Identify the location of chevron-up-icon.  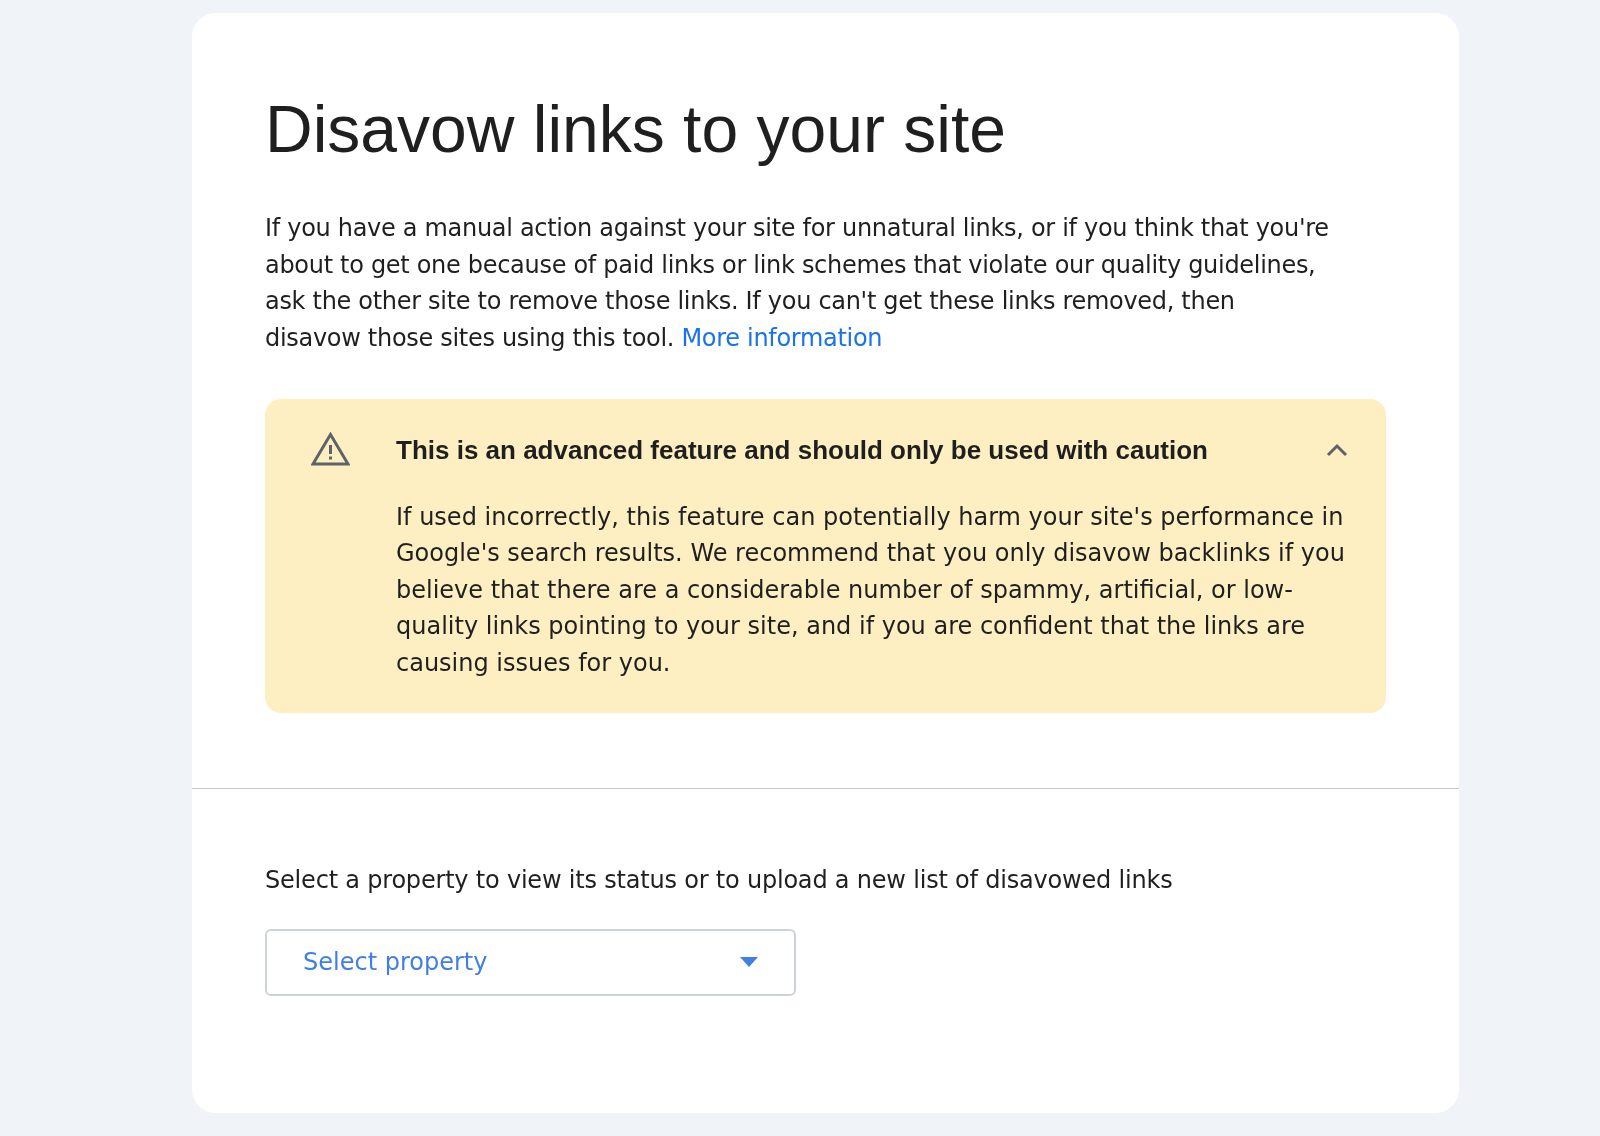
(1337, 450).